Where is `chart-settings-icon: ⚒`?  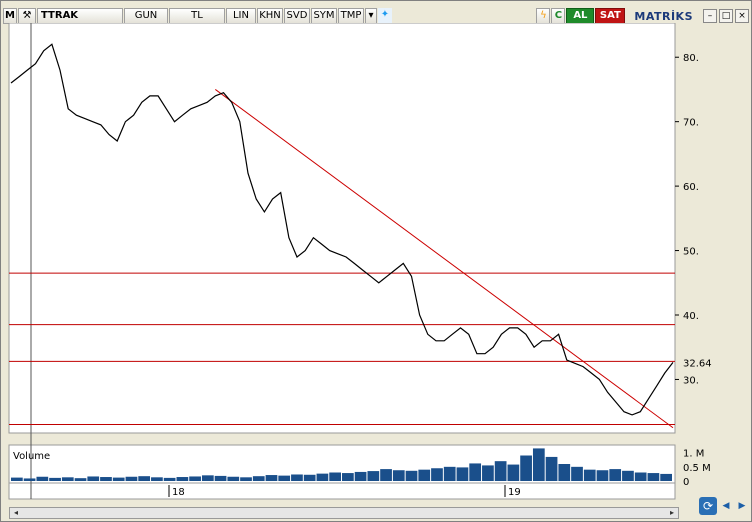
chart-settings-icon: ⚒ is located at coordinates (27, 16).